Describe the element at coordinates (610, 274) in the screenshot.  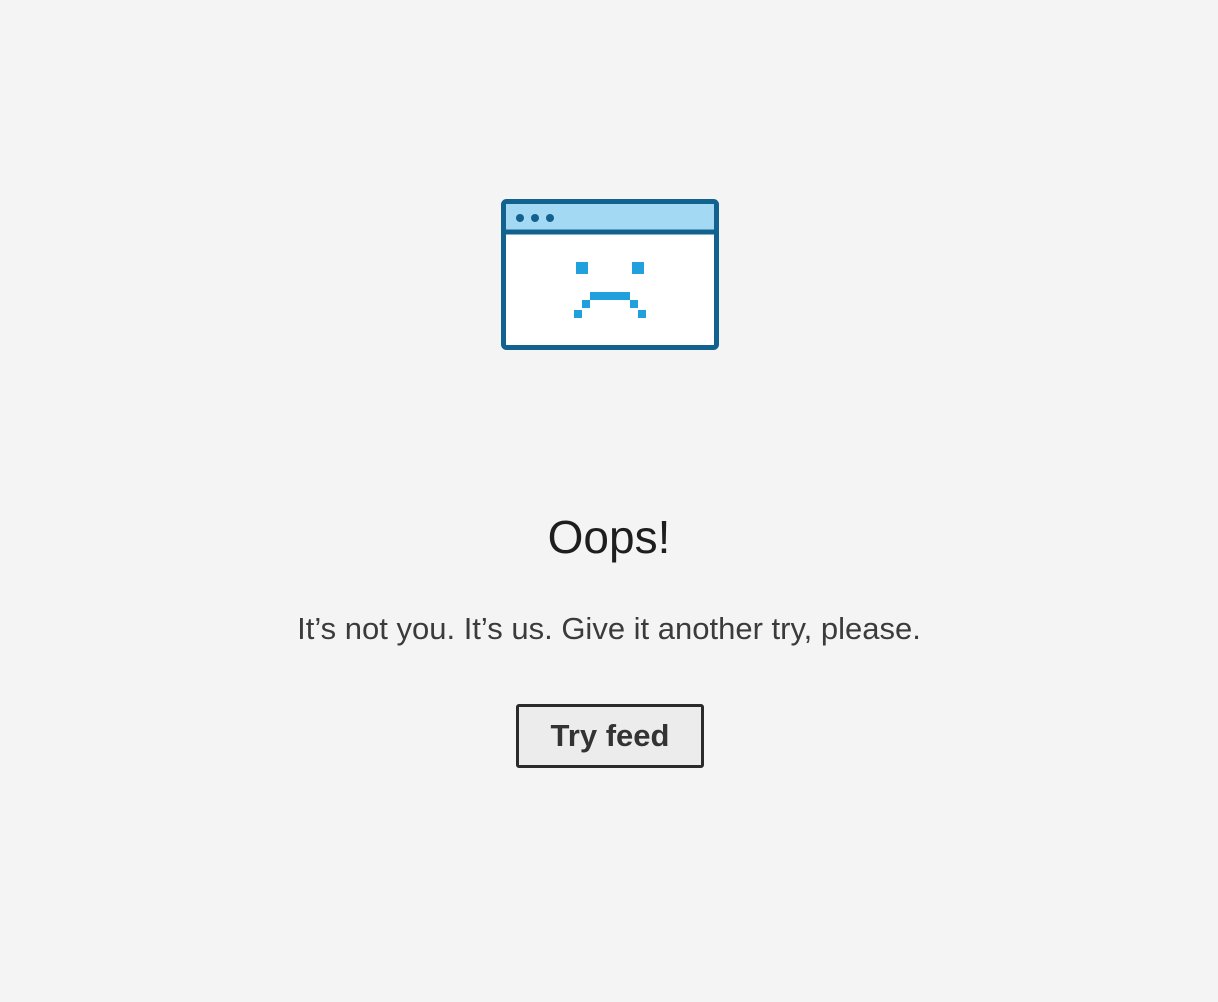
I see `sad-browser-window-icon` at that location.